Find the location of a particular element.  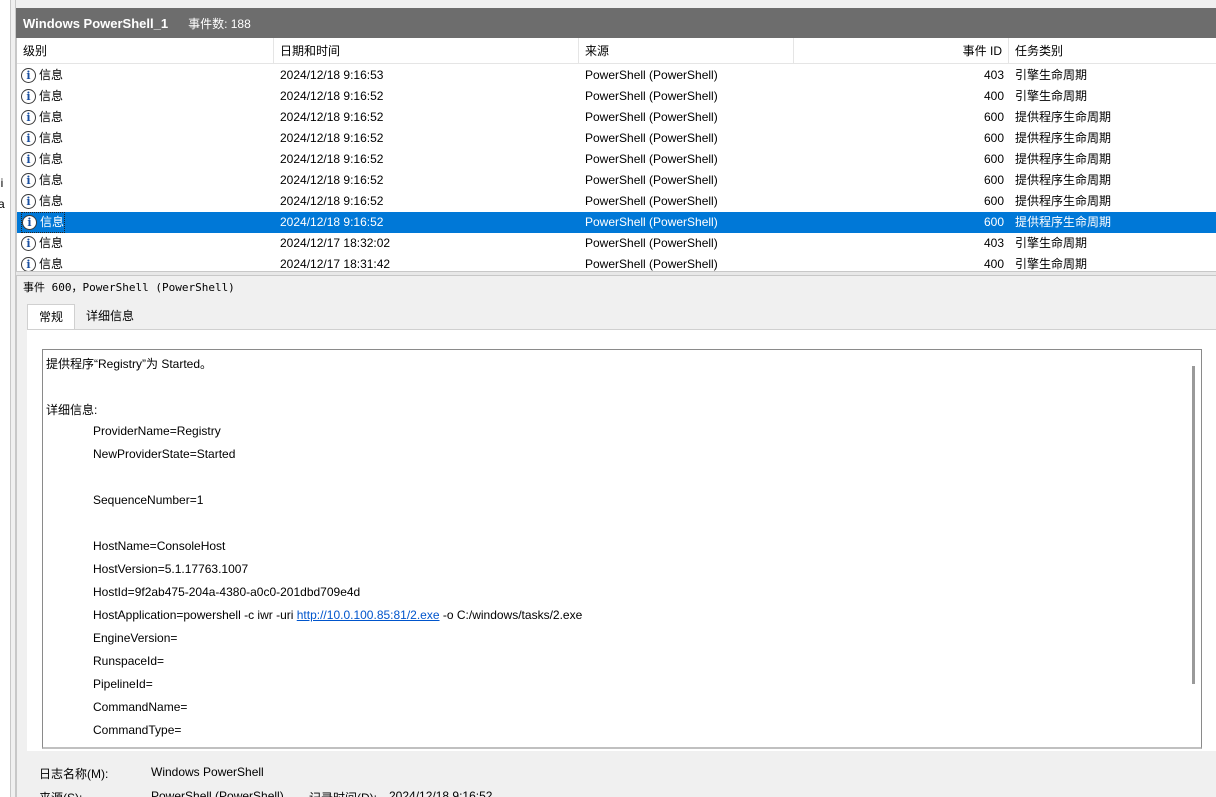

nav-fragment: ni is located at coordinates (2, 183).